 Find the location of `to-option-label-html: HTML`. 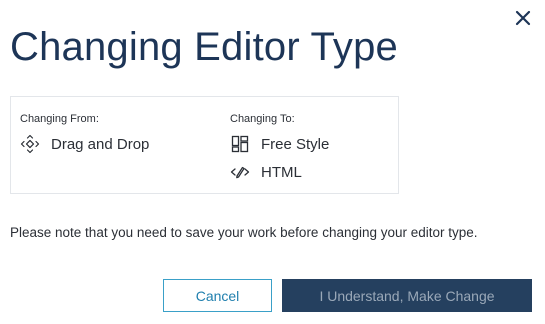

to-option-label-html: HTML is located at coordinates (281, 172).